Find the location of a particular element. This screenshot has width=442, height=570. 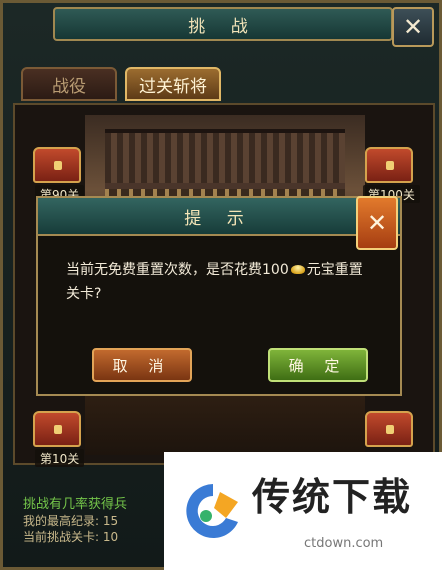

gold-ingot-icon is located at coordinates (297, 269).